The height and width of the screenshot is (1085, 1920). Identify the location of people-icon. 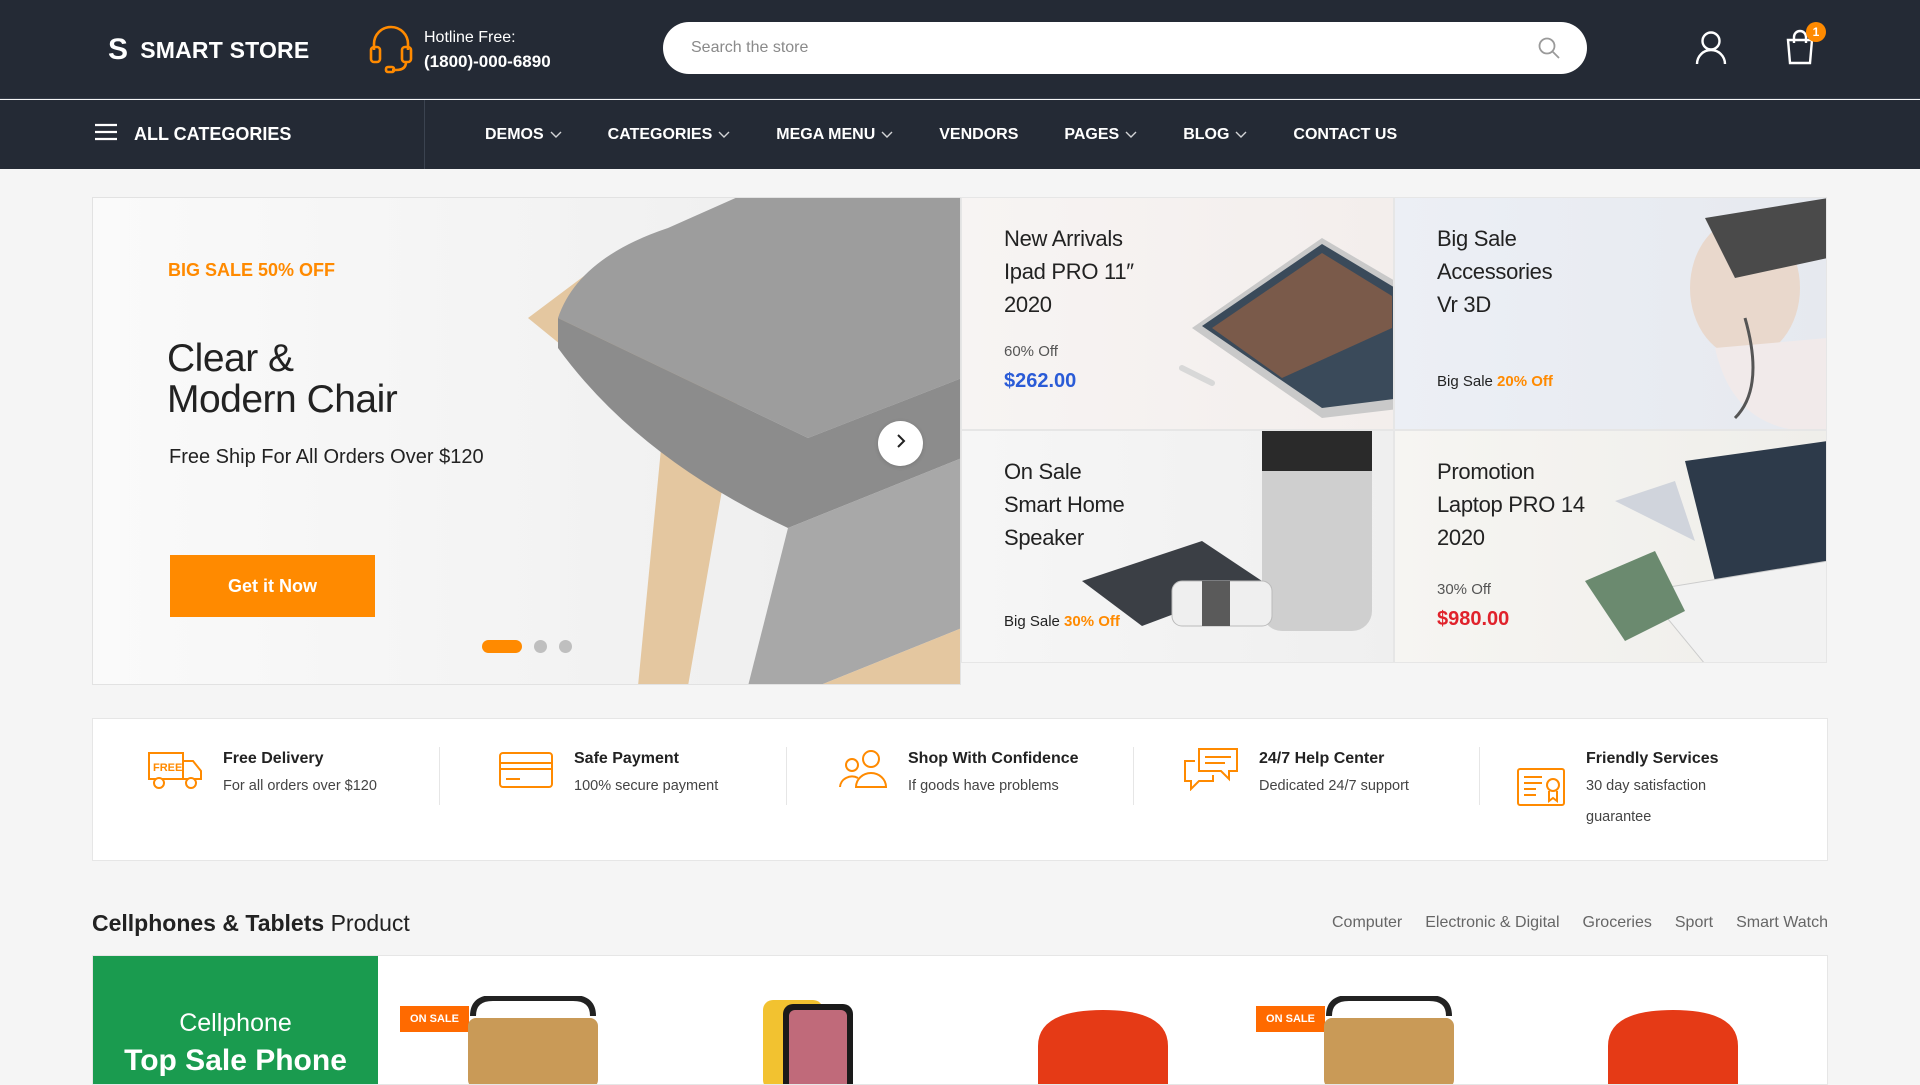
(863, 774).